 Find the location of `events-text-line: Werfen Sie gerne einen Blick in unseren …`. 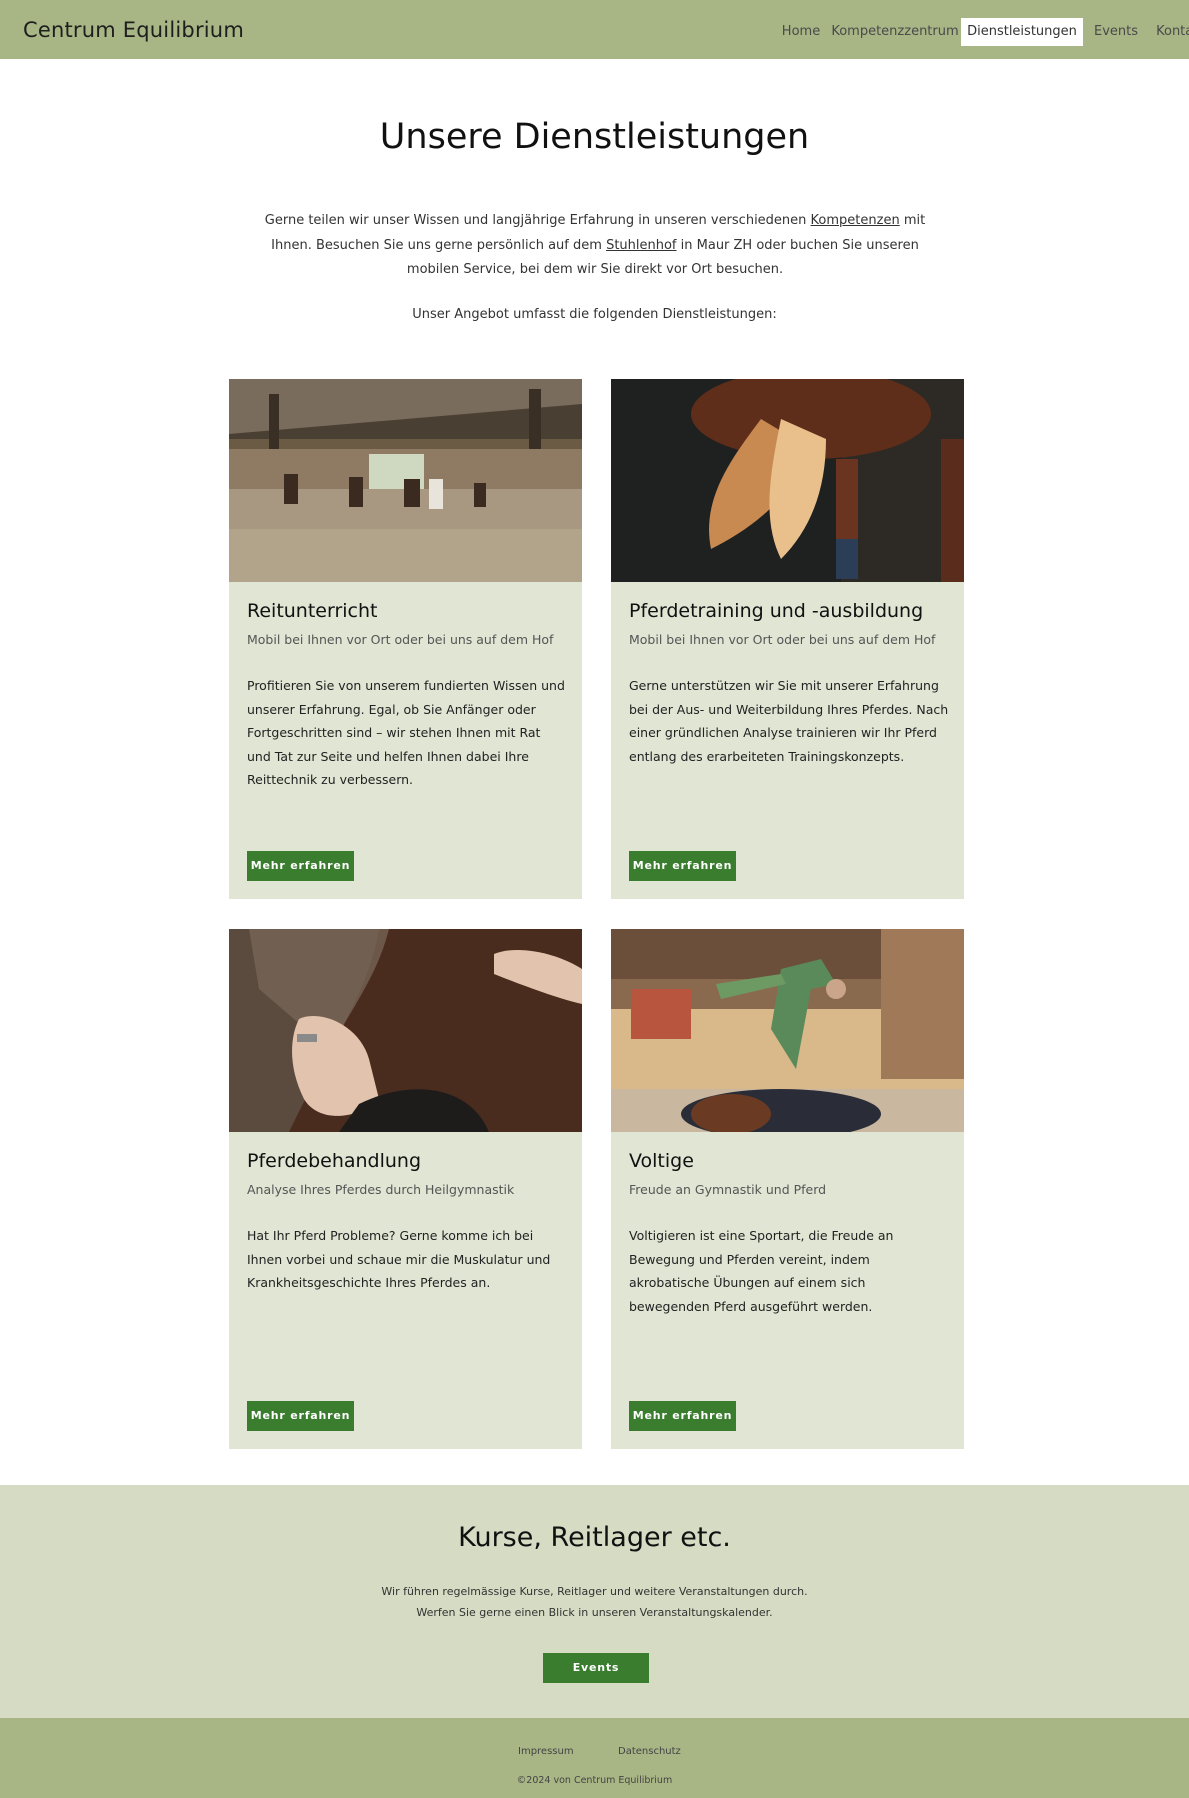

events-text-line: Werfen Sie gerne einen Blick in unseren … is located at coordinates (594, 1612).